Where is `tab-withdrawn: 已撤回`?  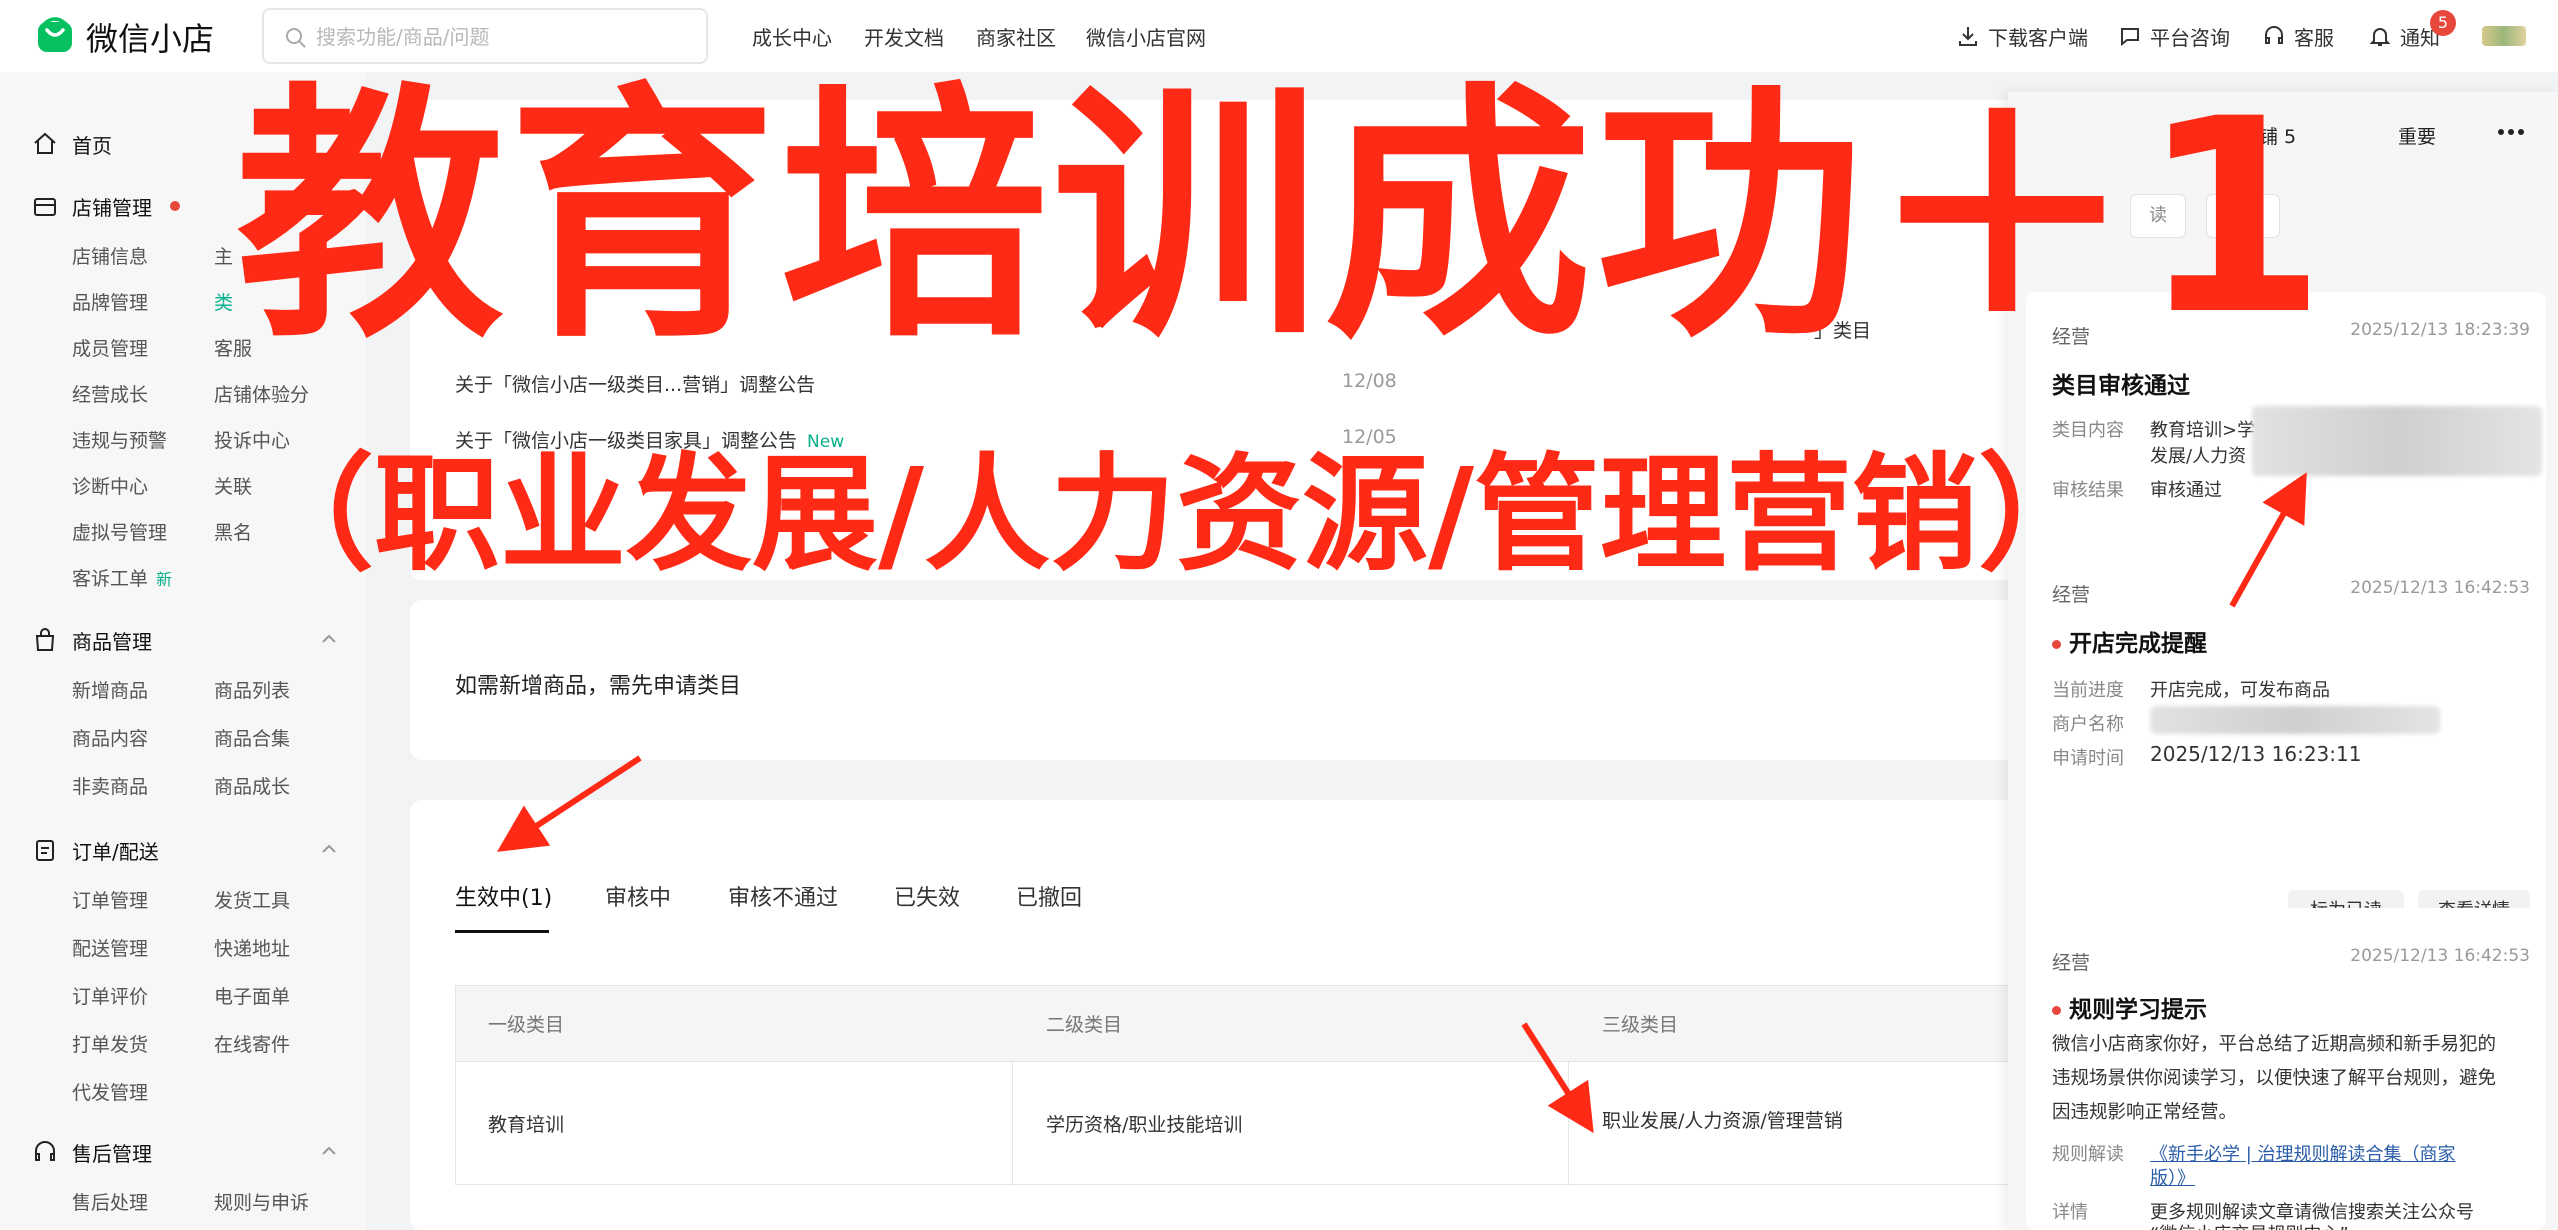 tab-withdrawn: 已撤回 is located at coordinates (1049, 896).